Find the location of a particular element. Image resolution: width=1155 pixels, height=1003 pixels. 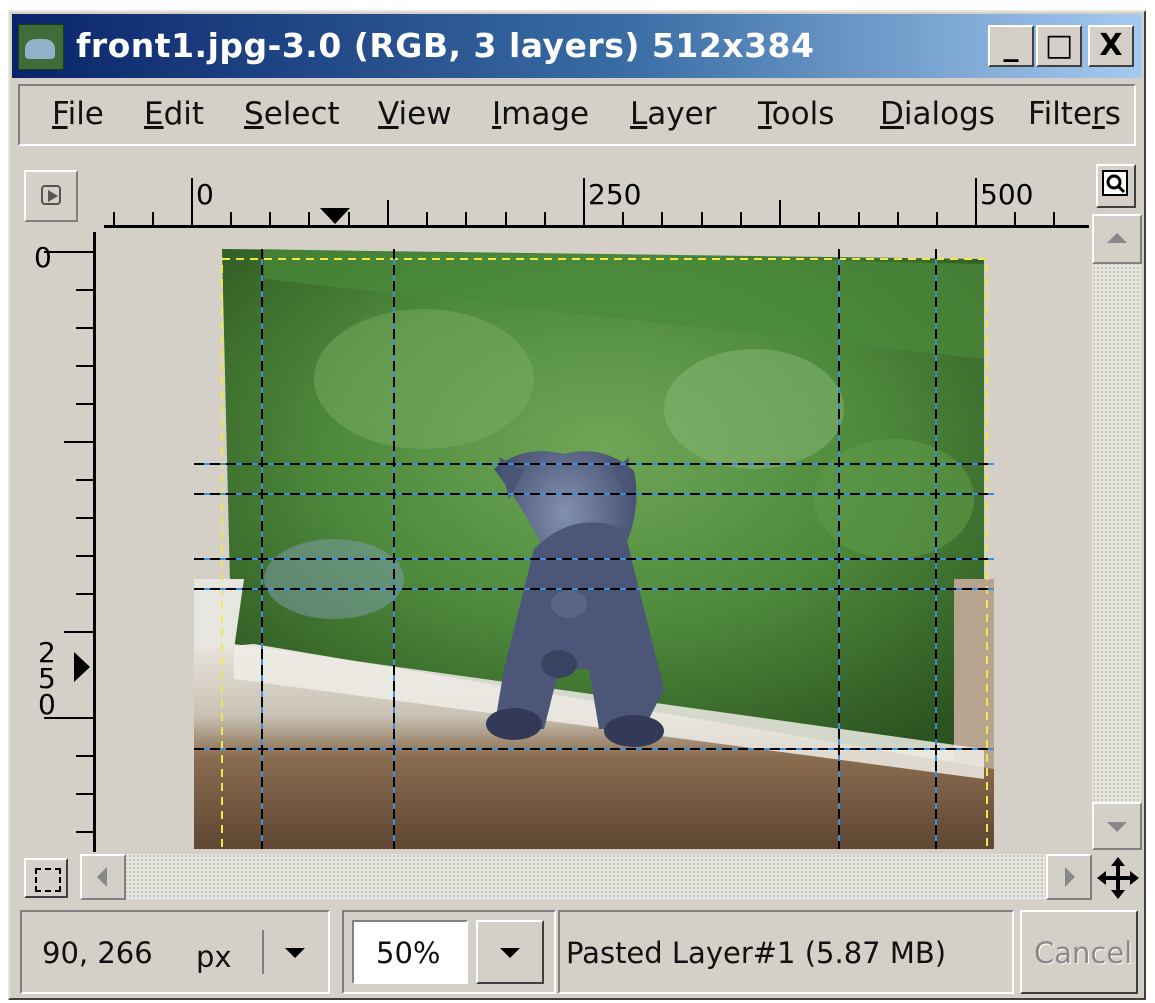

minimize-button: _ is located at coordinates (1011, 46).